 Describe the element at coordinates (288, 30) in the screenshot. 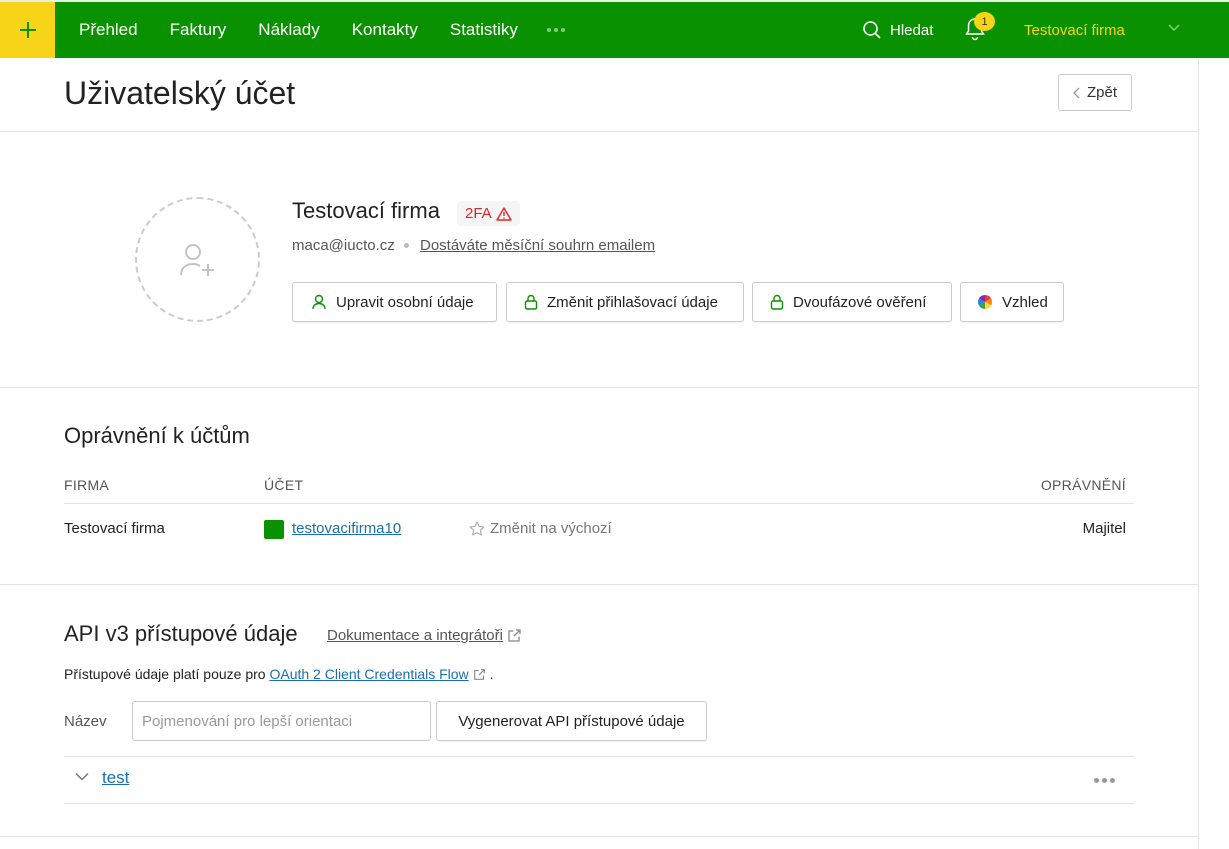

I see `nav-item-naklady: Náklady` at that location.